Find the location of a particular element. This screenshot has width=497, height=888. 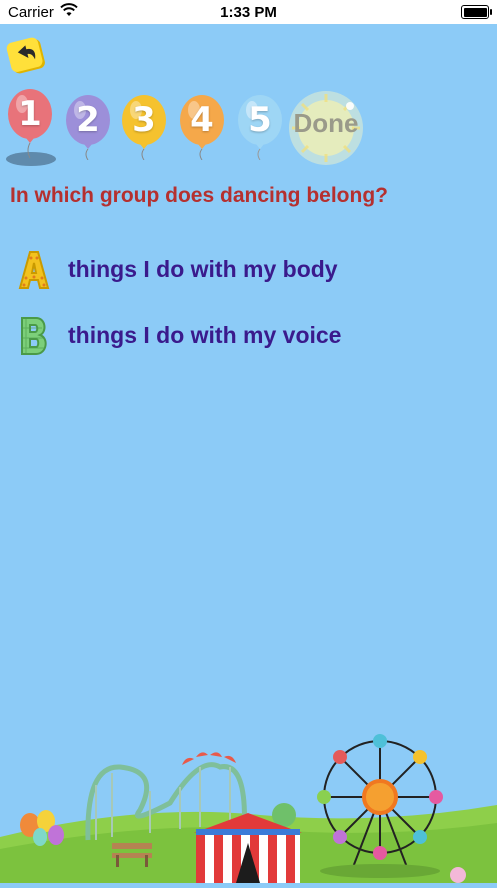

battery-icon is located at coordinates (476, 12).